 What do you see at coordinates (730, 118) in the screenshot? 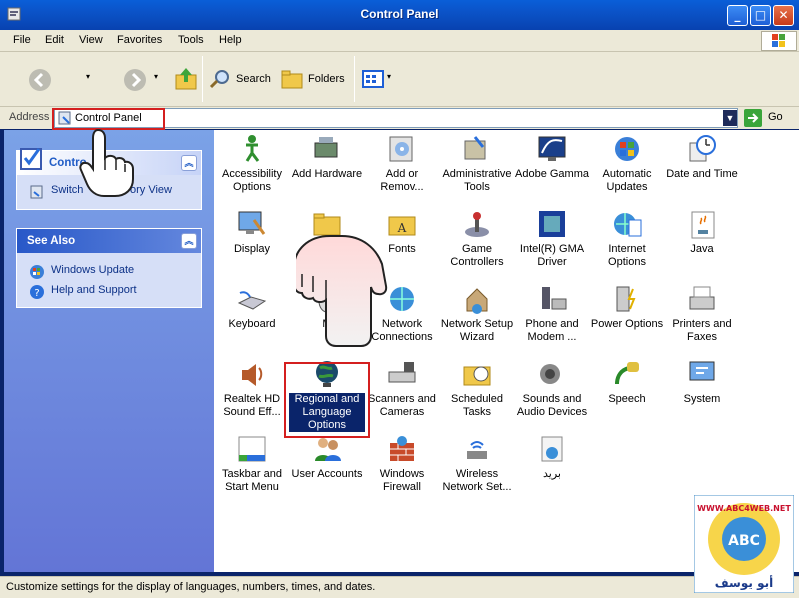
I see `address-dropdown-icon: ▼` at bounding box center [730, 118].